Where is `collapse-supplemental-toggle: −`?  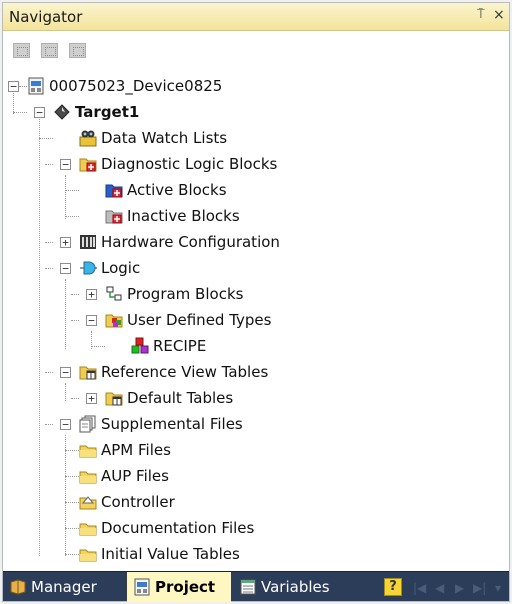
collapse-supplemental-toggle: − is located at coordinates (65, 424).